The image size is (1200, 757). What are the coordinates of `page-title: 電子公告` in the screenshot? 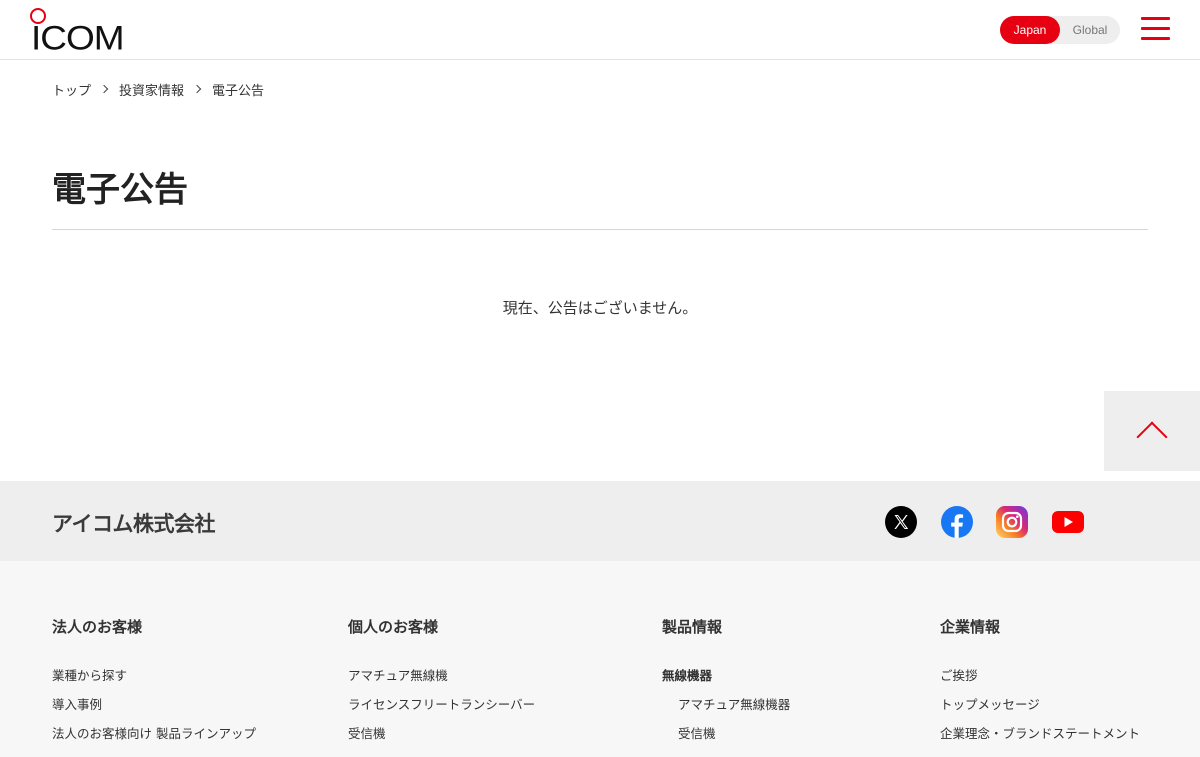 It's located at (120, 190).